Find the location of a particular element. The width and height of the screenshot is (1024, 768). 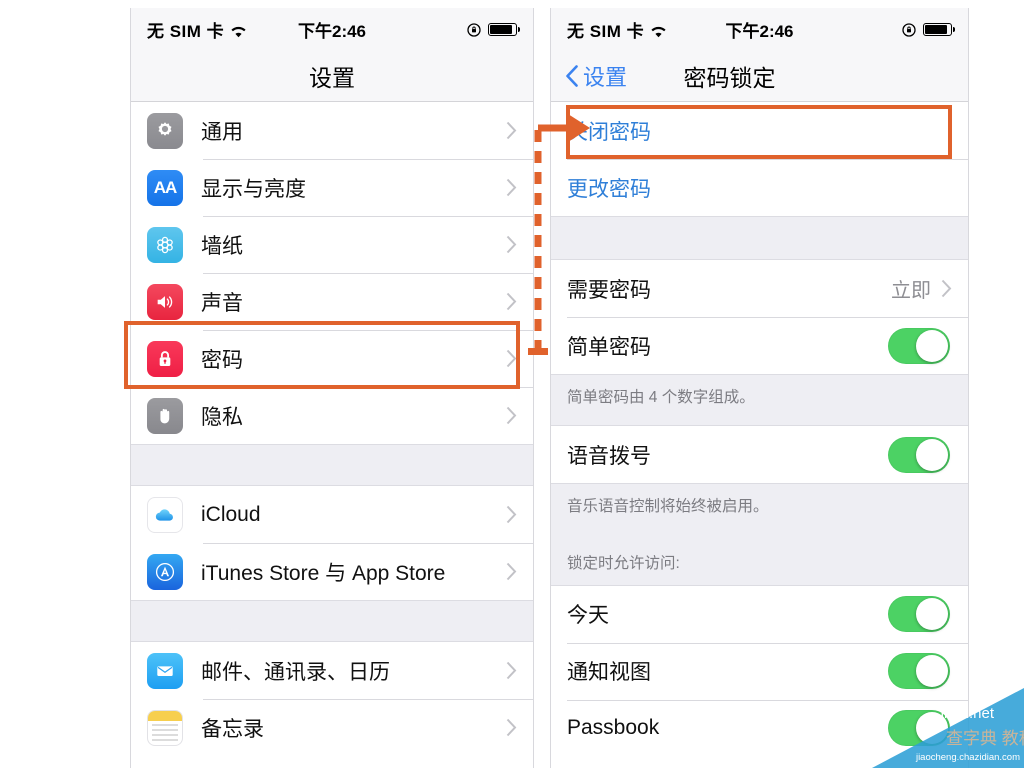

voice-dial-label: 语音拨号 is located at coordinates (609, 456).